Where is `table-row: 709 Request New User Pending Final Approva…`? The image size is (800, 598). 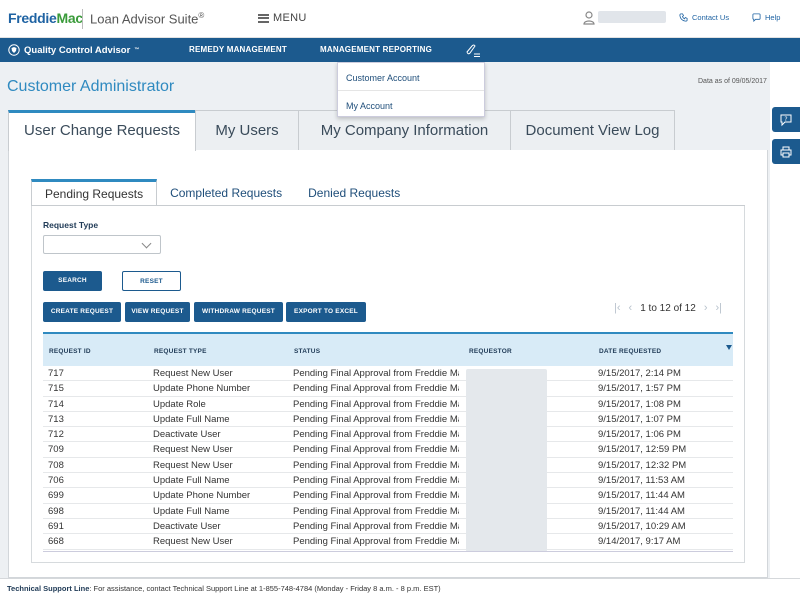 table-row: 709 Request New User Pending Final Approva… is located at coordinates (388, 450).